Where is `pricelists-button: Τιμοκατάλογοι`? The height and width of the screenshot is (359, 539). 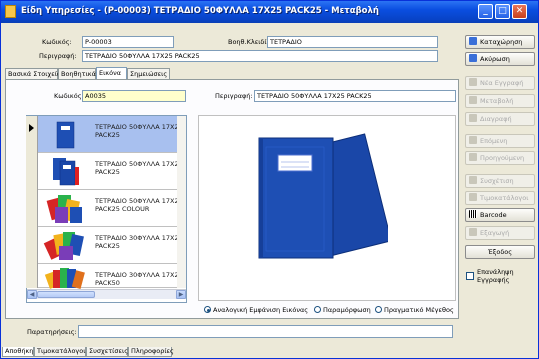 pricelists-button: Τιμοκατάλογοι is located at coordinates (500, 198).